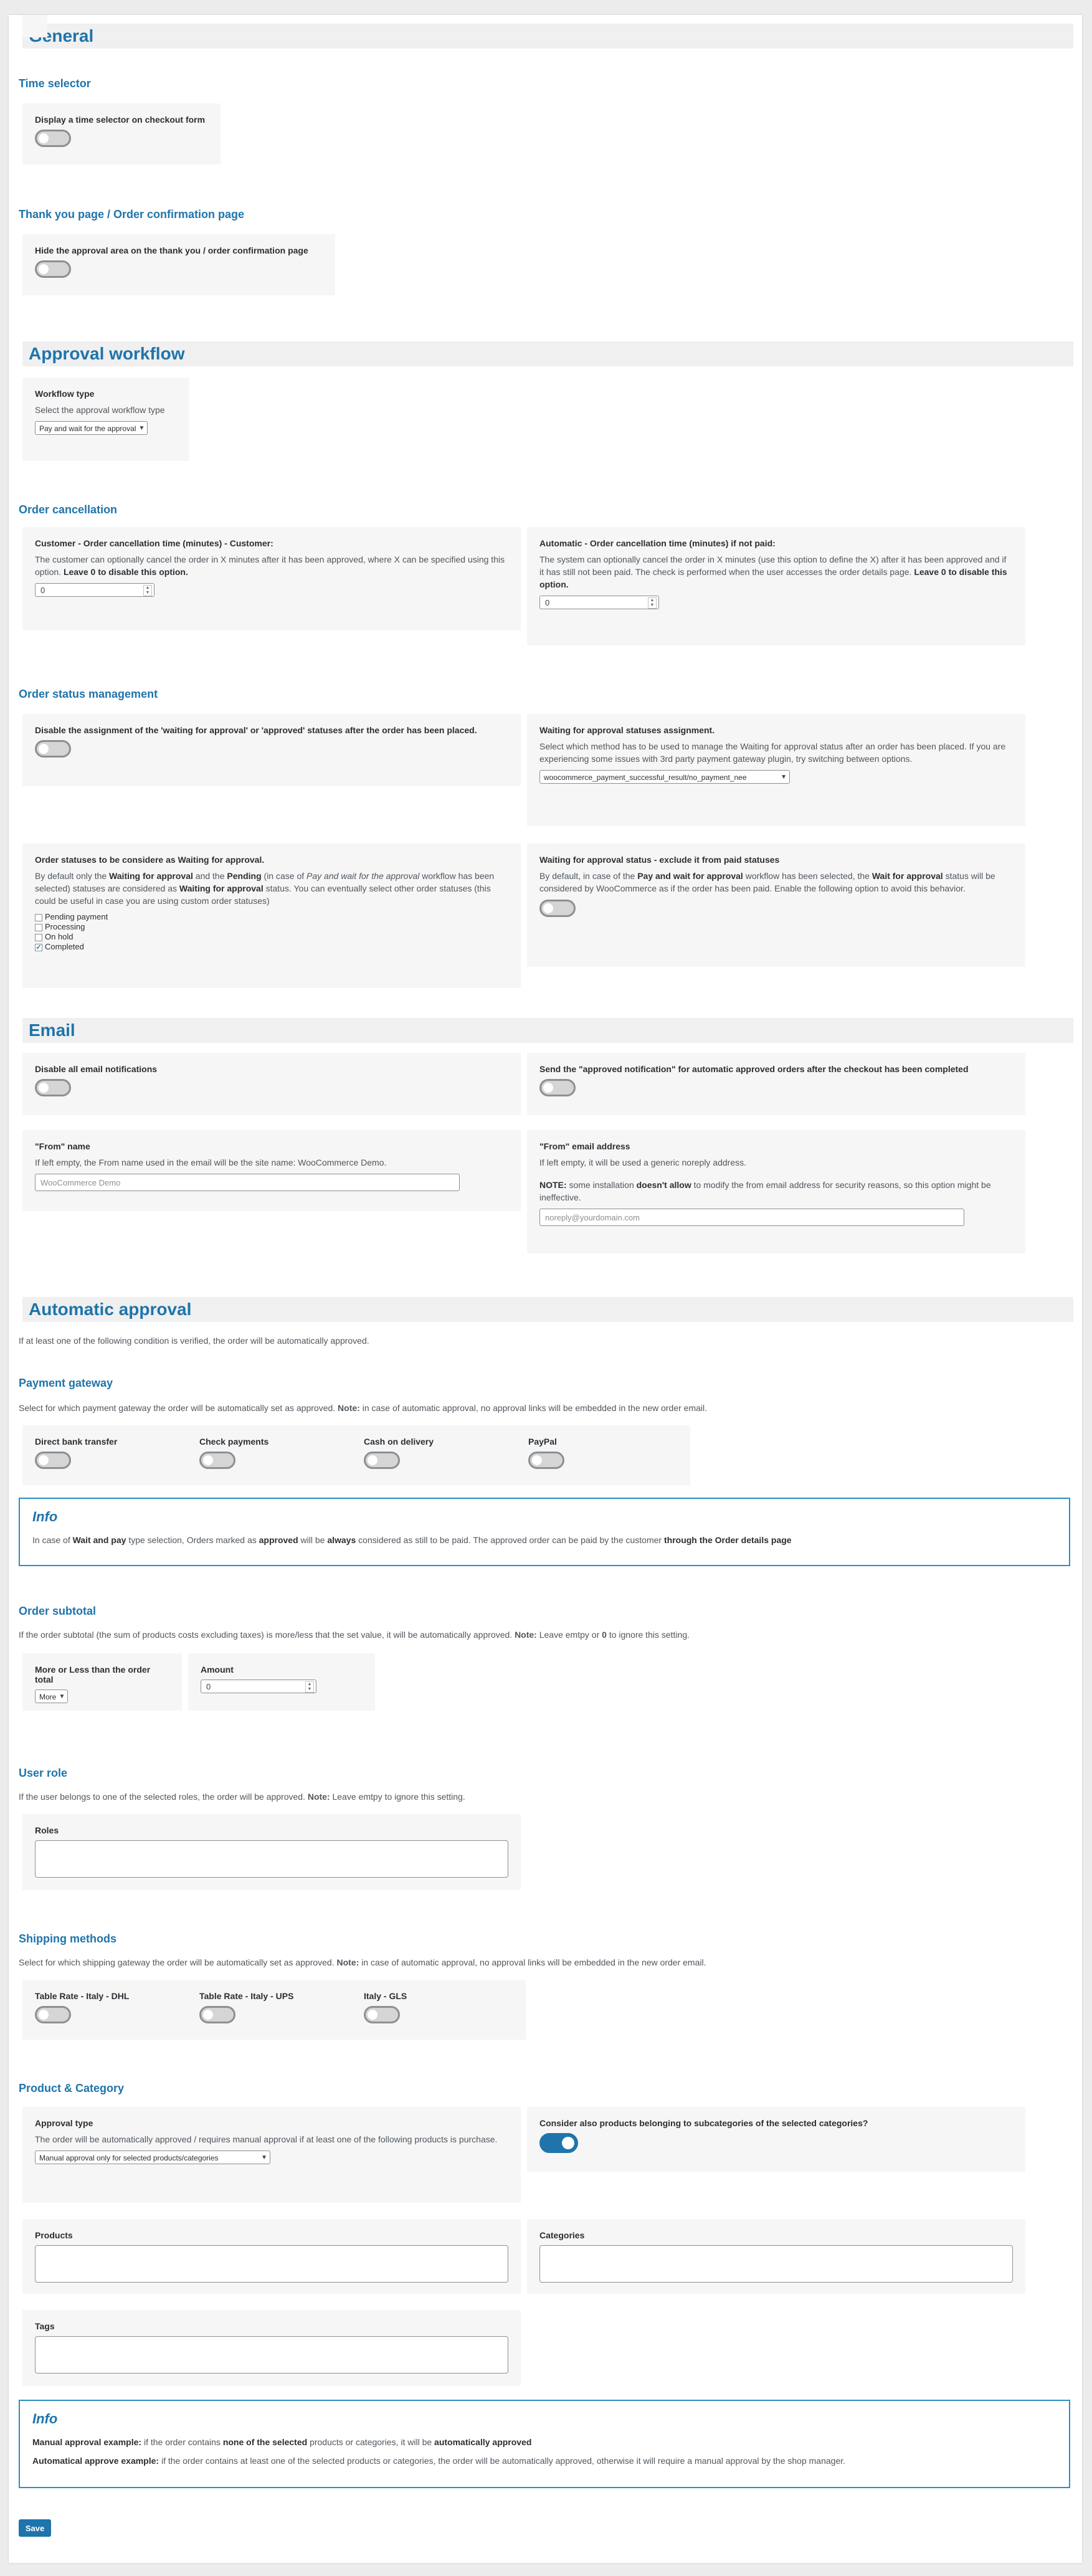 The image size is (1092, 2576). Describe the element at coordinates (120, 120) in the screenshot. I see `time-selector-label: Display a time selector on checkout form` at that location.